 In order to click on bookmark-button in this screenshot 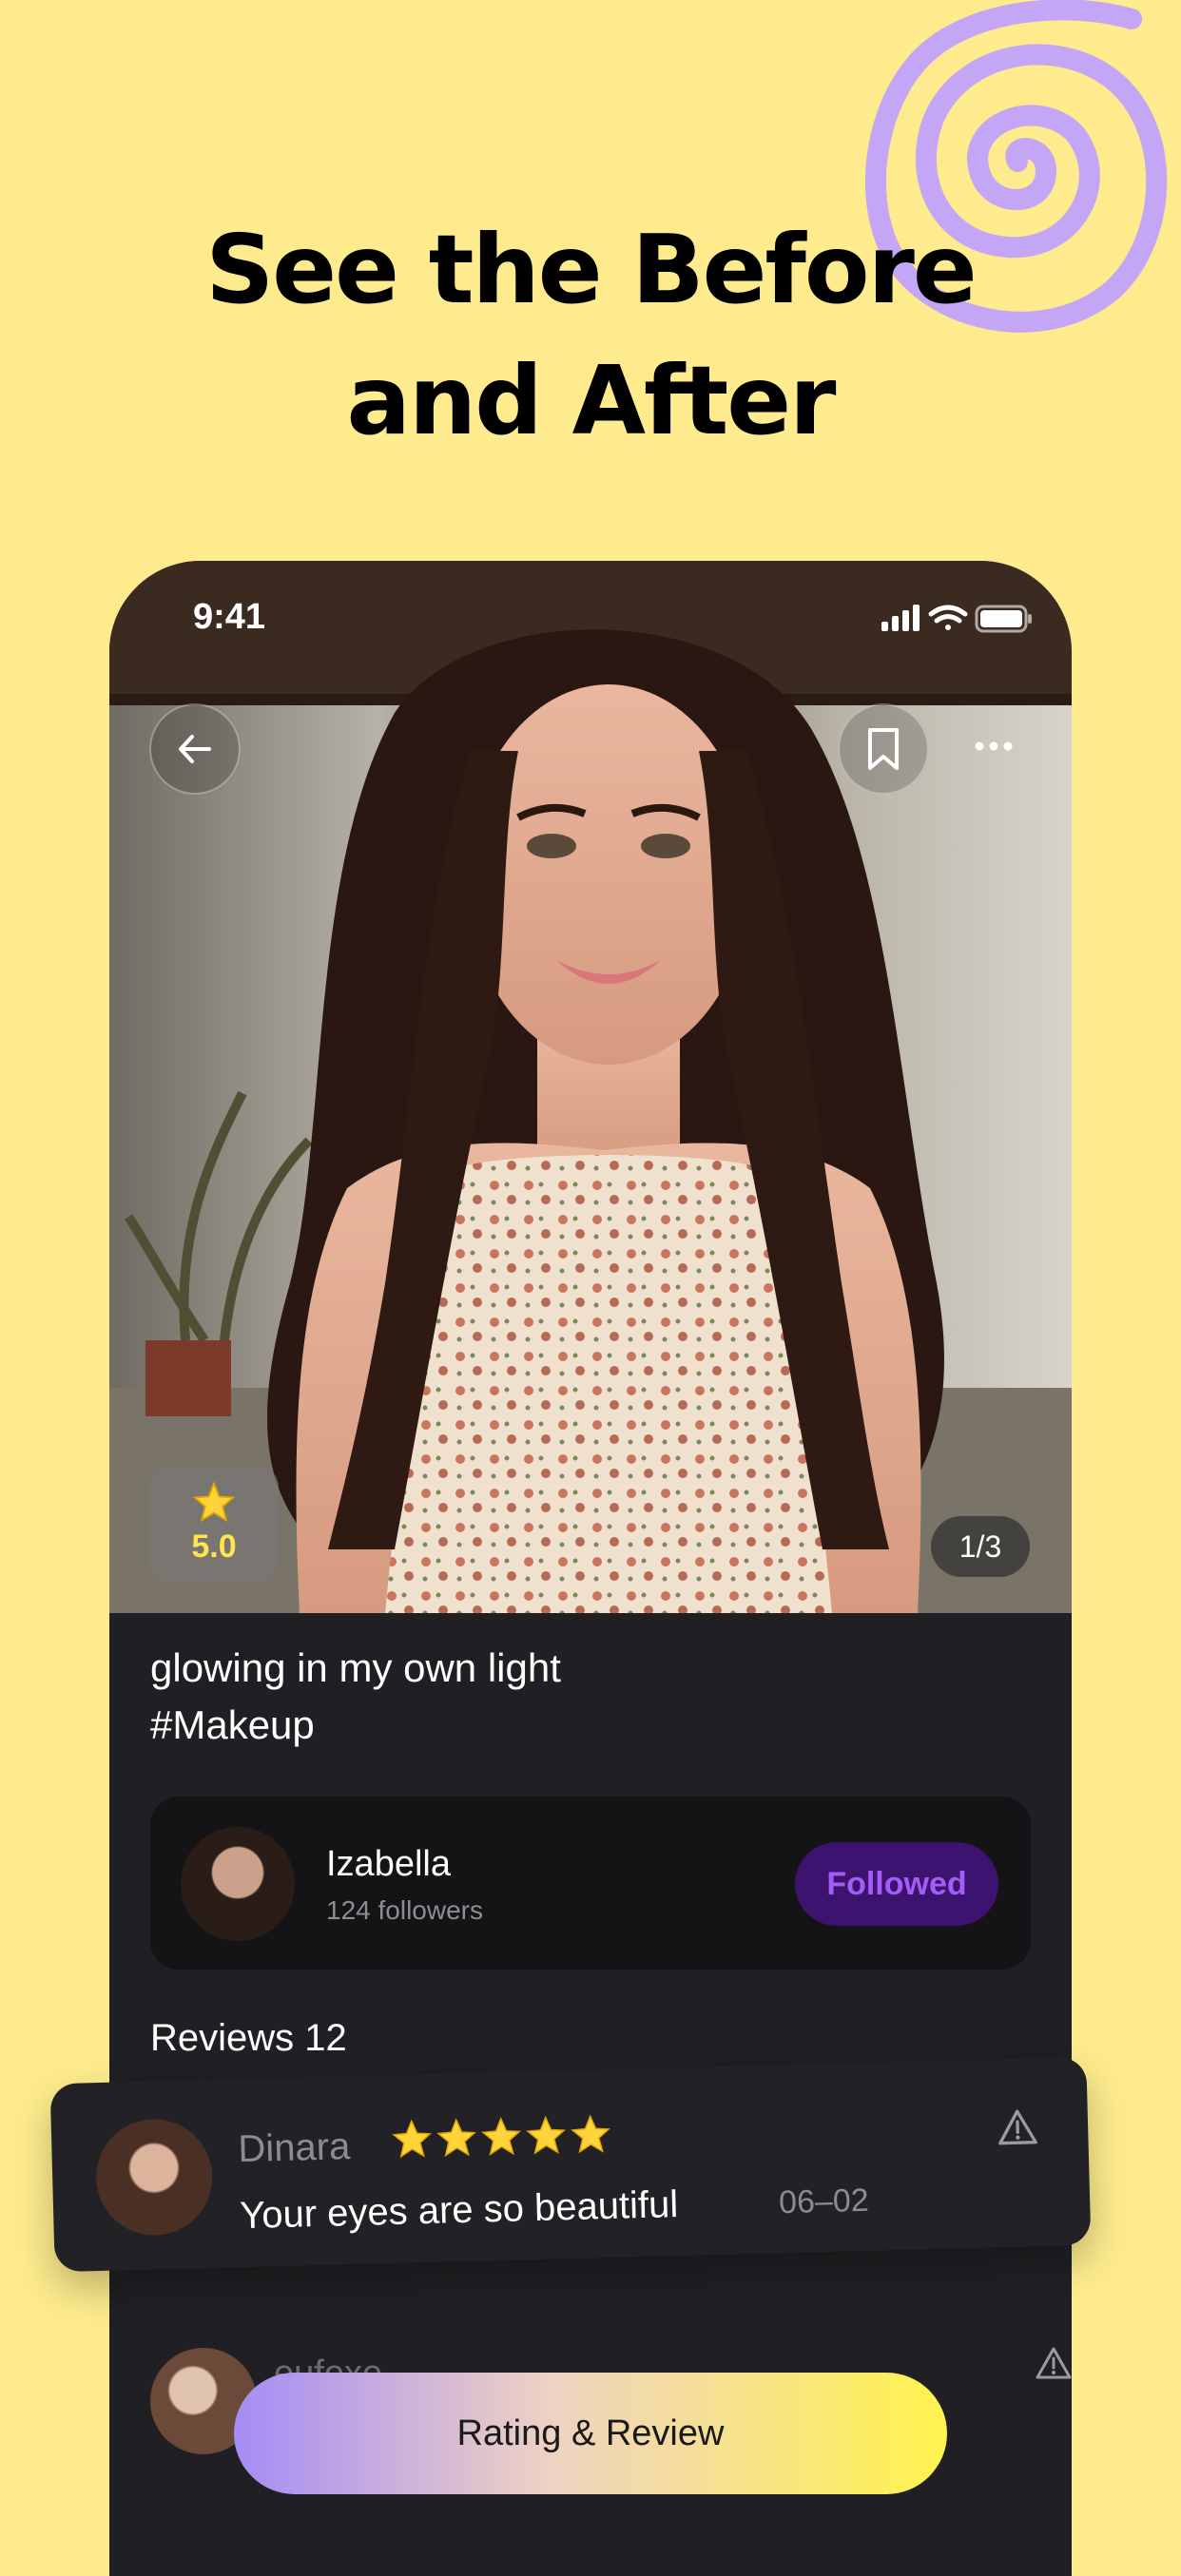, I will do `click(883, 749)`.